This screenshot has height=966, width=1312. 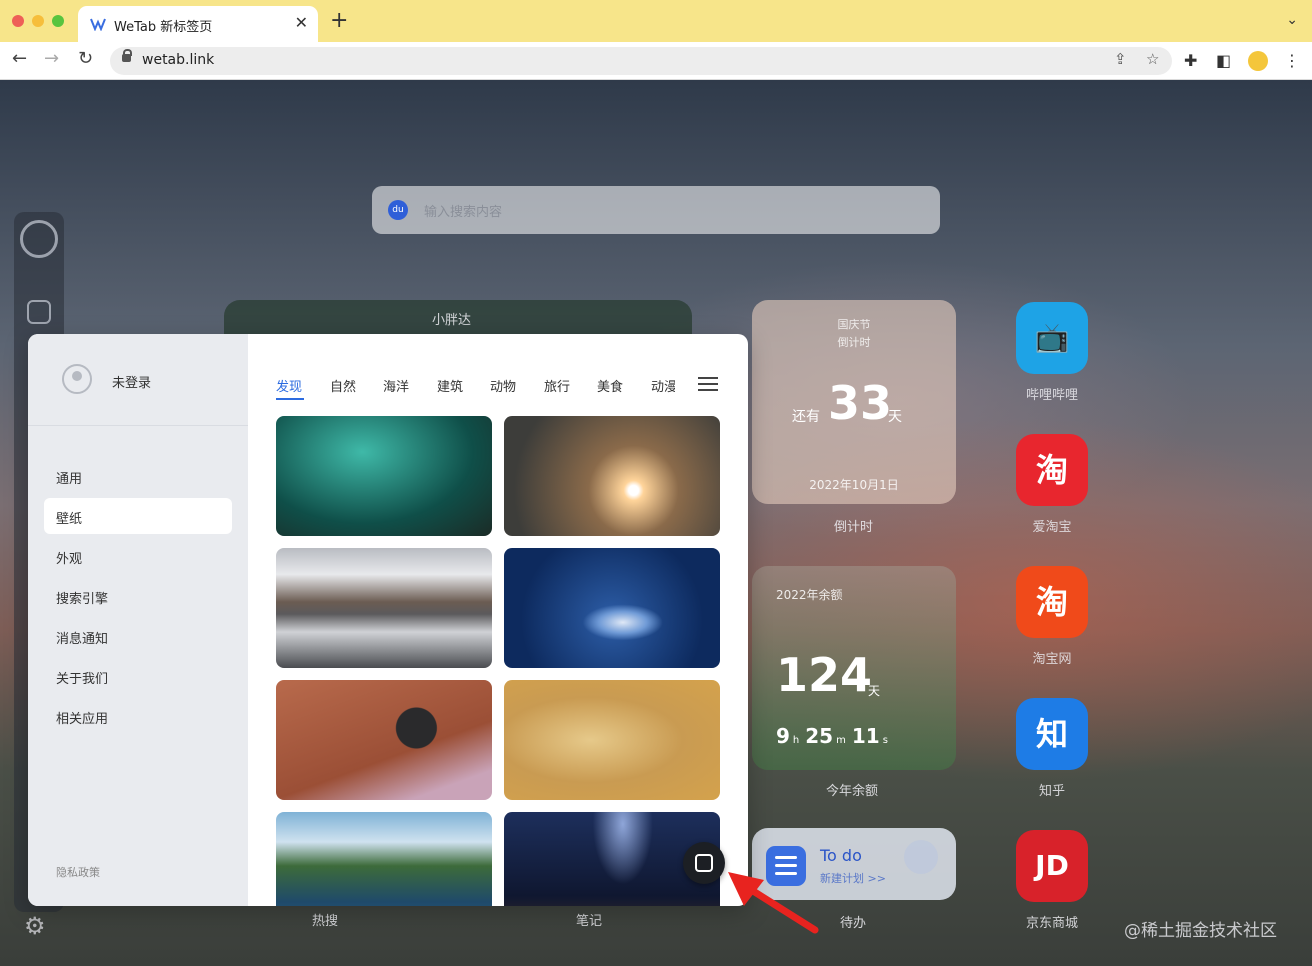 I want to click on tab-travel: 旅行, so click(x=557, y=385).